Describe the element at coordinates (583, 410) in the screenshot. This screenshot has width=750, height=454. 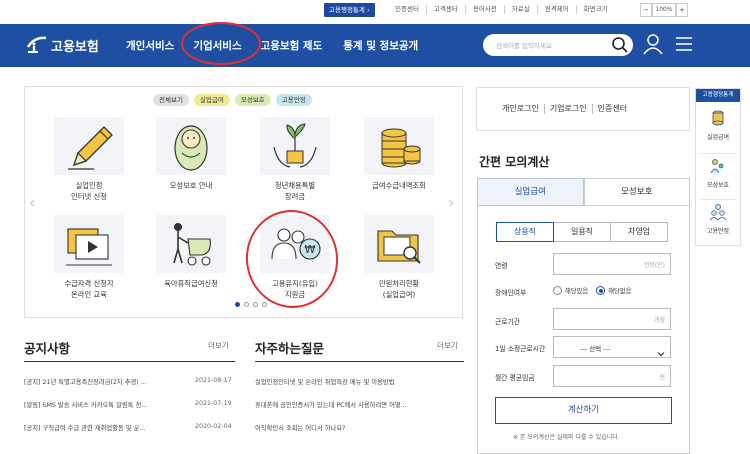
I see `calculate-button: 계산하기` at that location.